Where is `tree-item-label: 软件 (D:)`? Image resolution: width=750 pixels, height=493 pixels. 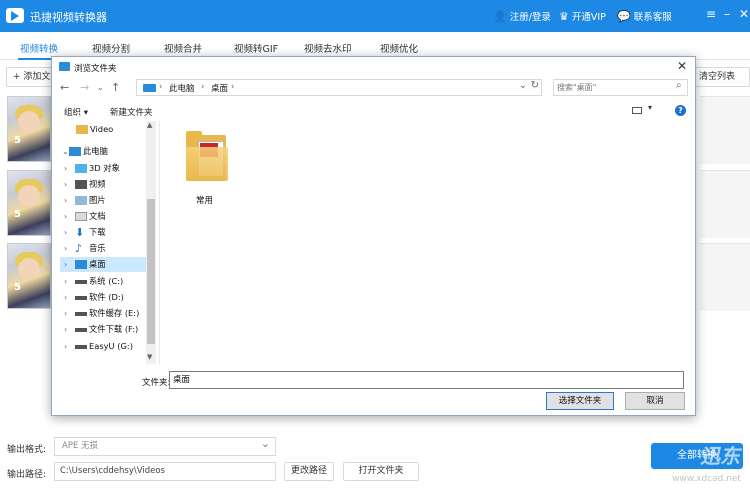
tree-item-label: 软件 (D:) is located at coordinates (106, 297).